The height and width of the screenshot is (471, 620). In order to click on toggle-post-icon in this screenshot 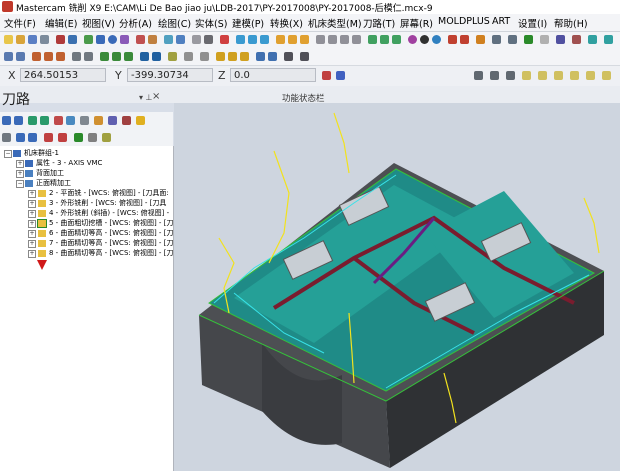, I will do `click(106, 137)`.